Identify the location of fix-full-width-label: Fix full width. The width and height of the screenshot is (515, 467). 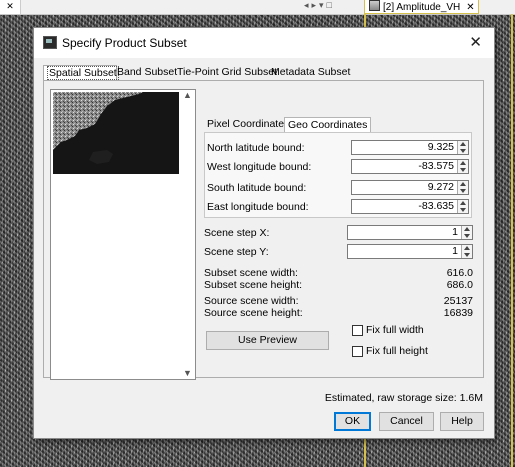
(395, 330).